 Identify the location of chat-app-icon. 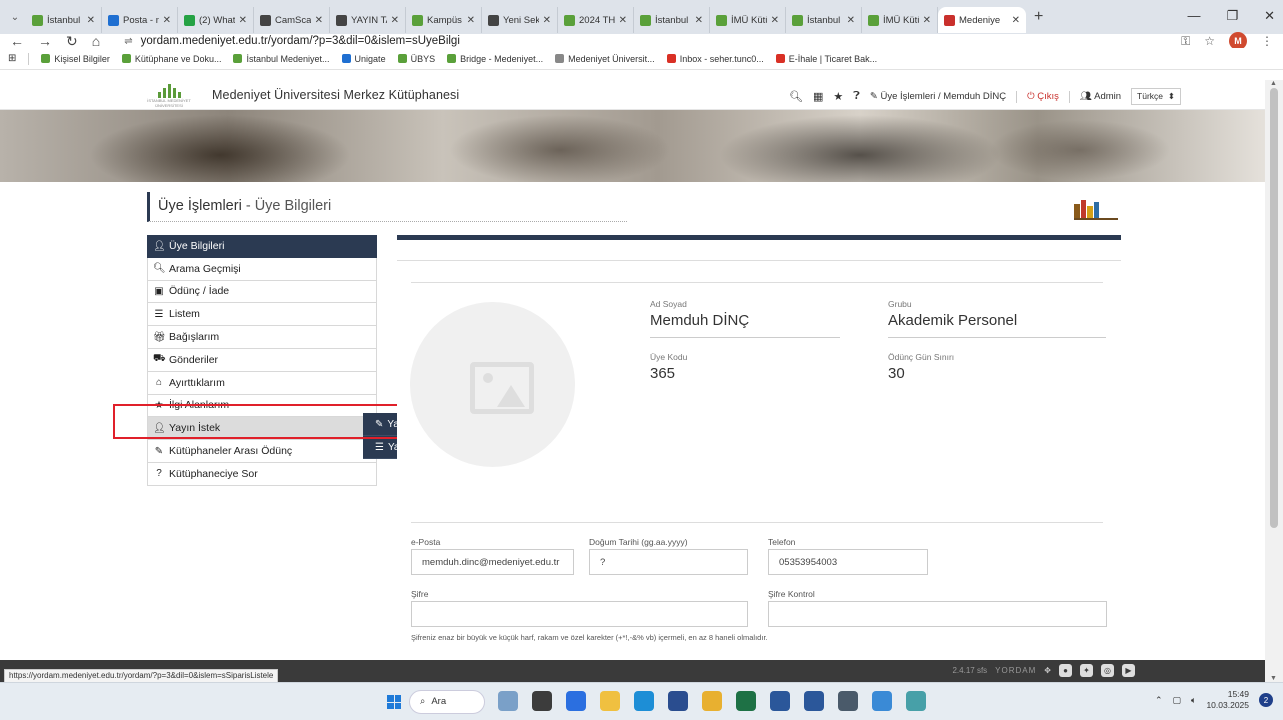
(576, 701).